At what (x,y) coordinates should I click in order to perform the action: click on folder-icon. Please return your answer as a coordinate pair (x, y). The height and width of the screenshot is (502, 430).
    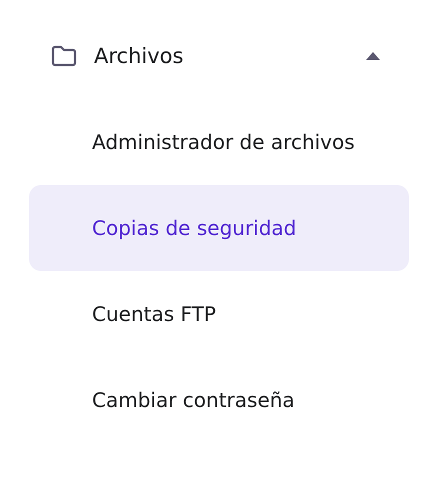
    Looking at the image, I should click on (64, 56).